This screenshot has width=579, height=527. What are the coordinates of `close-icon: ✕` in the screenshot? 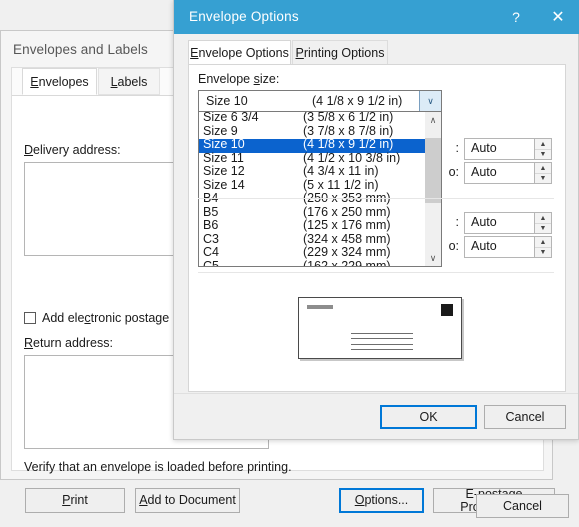 It's located at (557, 17).